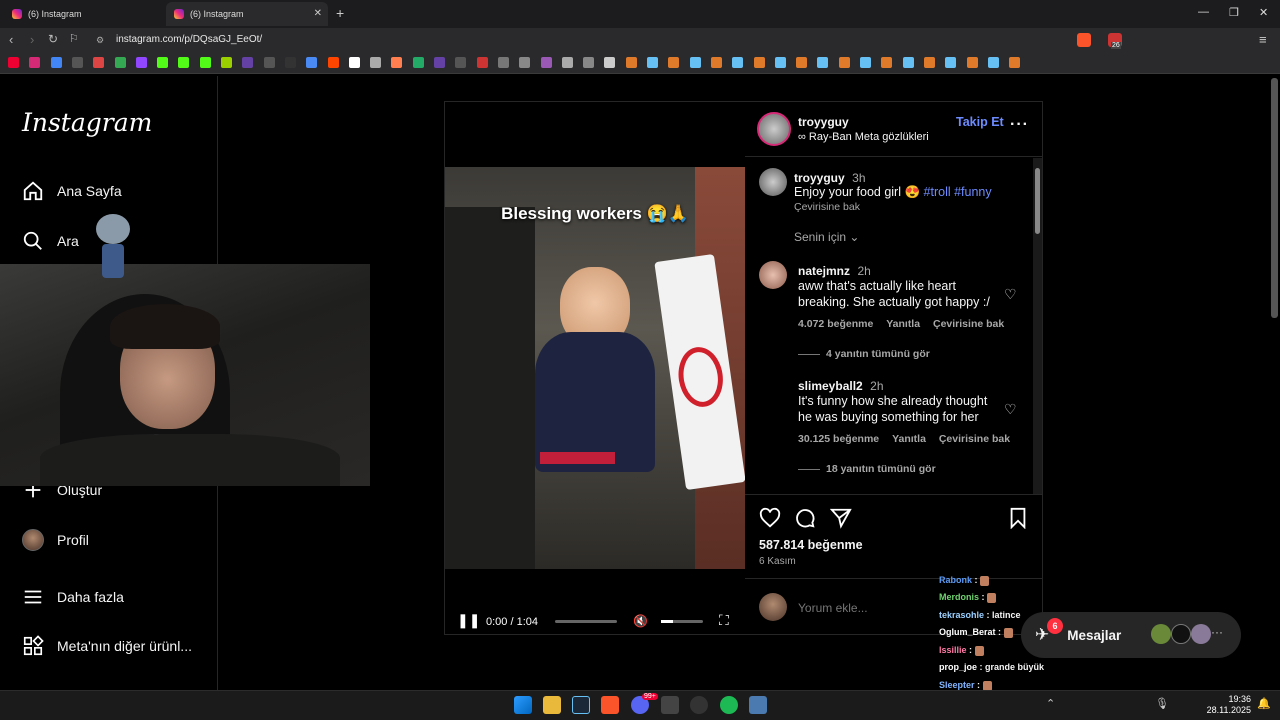 The height and width of the screenshot is (720, 1280). I want to click on comment-username: slimeyball2, so click(830, 386).